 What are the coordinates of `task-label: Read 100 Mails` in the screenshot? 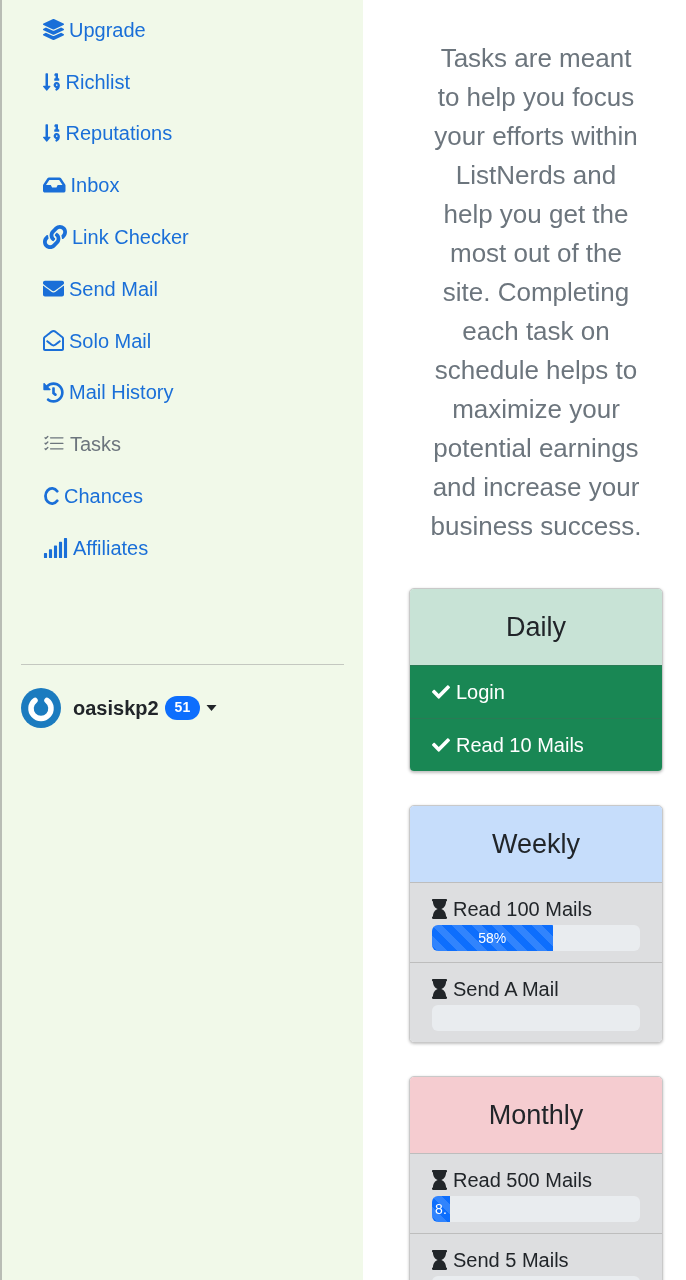 It's located at (522, 909).